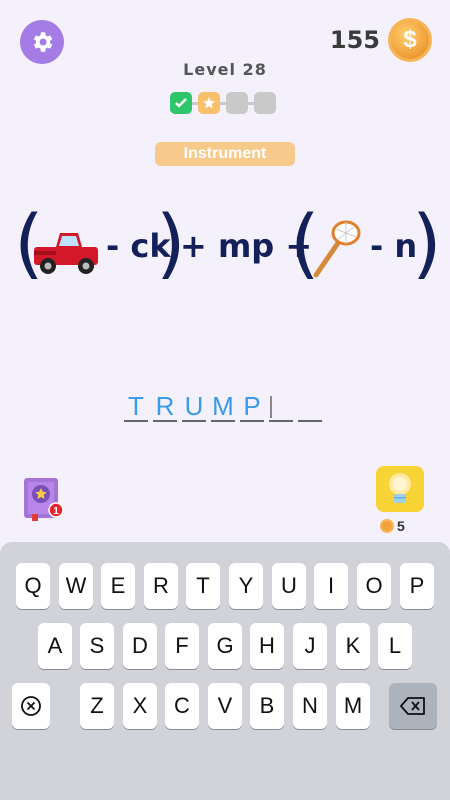 This screenshot has width=450, height=800. What do you see at coordinates (223, 406) in the screenshot?
I see `answer-letter: M` at bounding box center [223, 406].